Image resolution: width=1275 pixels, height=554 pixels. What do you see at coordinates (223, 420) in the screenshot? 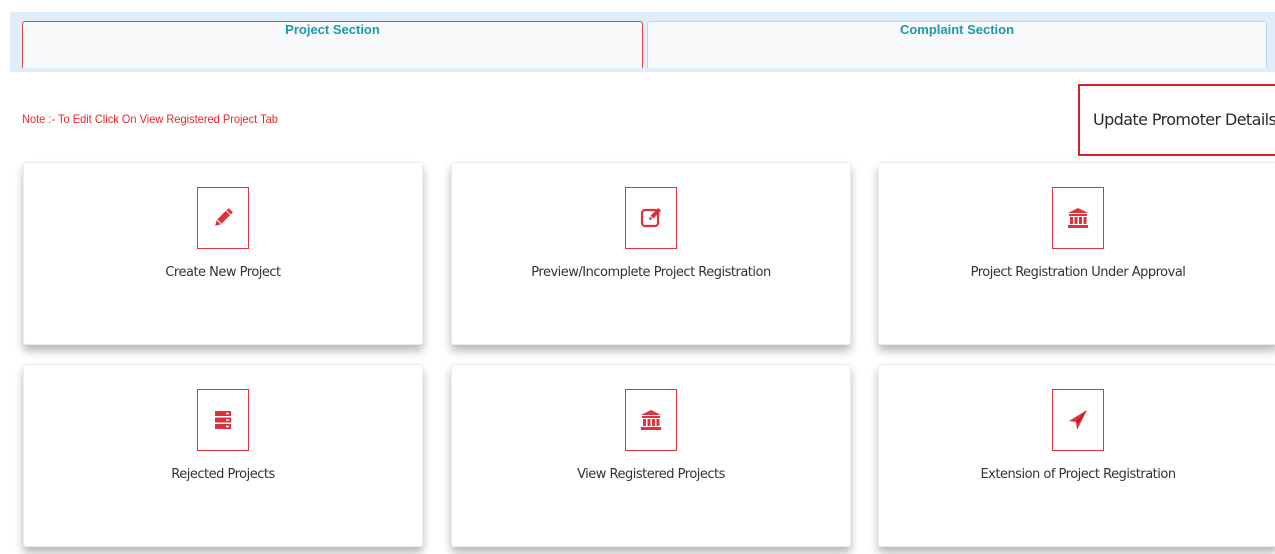
I see `server-list-icon` at bounding box center [223, 420].